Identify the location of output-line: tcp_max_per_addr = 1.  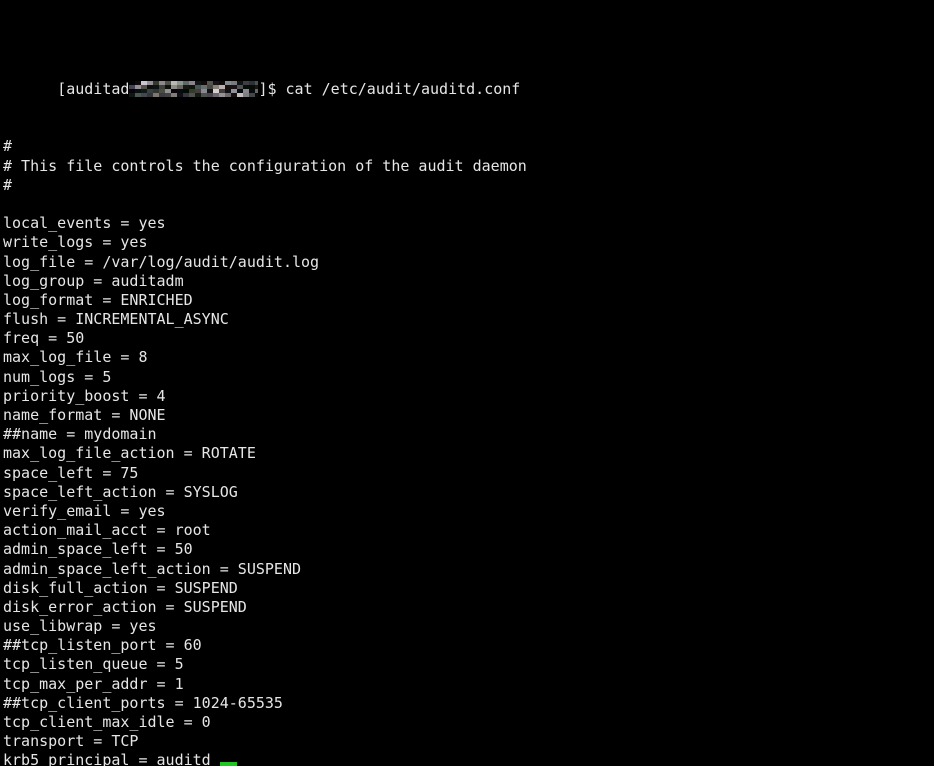
(93, 683).